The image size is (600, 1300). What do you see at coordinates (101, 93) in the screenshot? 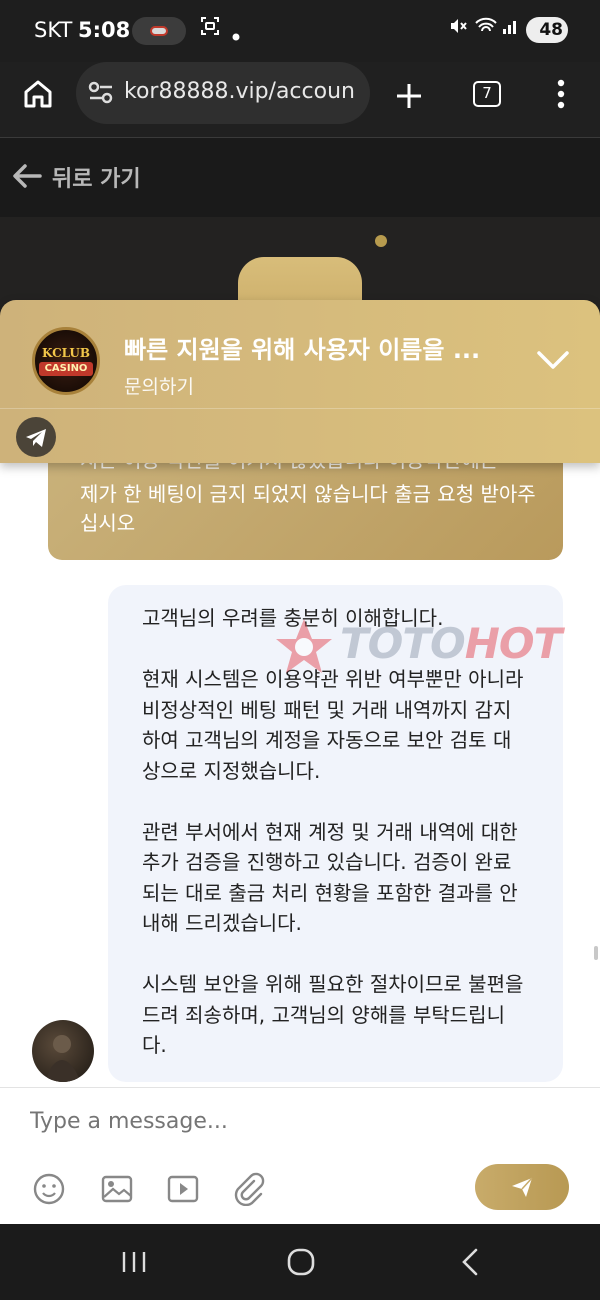
I see `tune-icon` at bounding box center [101, 93].